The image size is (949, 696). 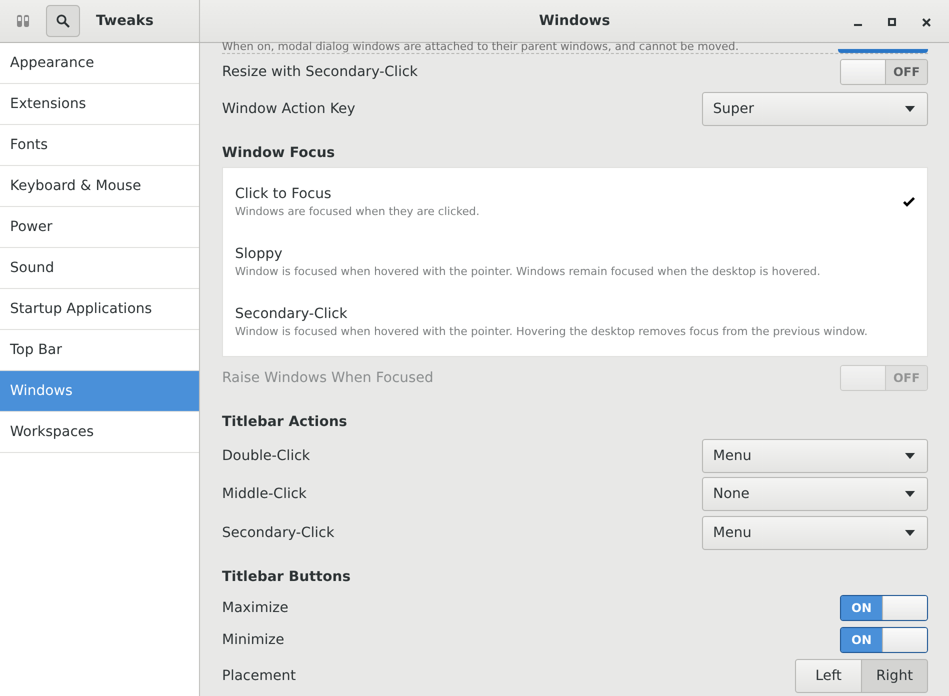 What do you see at coordinates (894, 676) in the screenshot?
I see `segment-button: Right` at bounding box center [894, 676].